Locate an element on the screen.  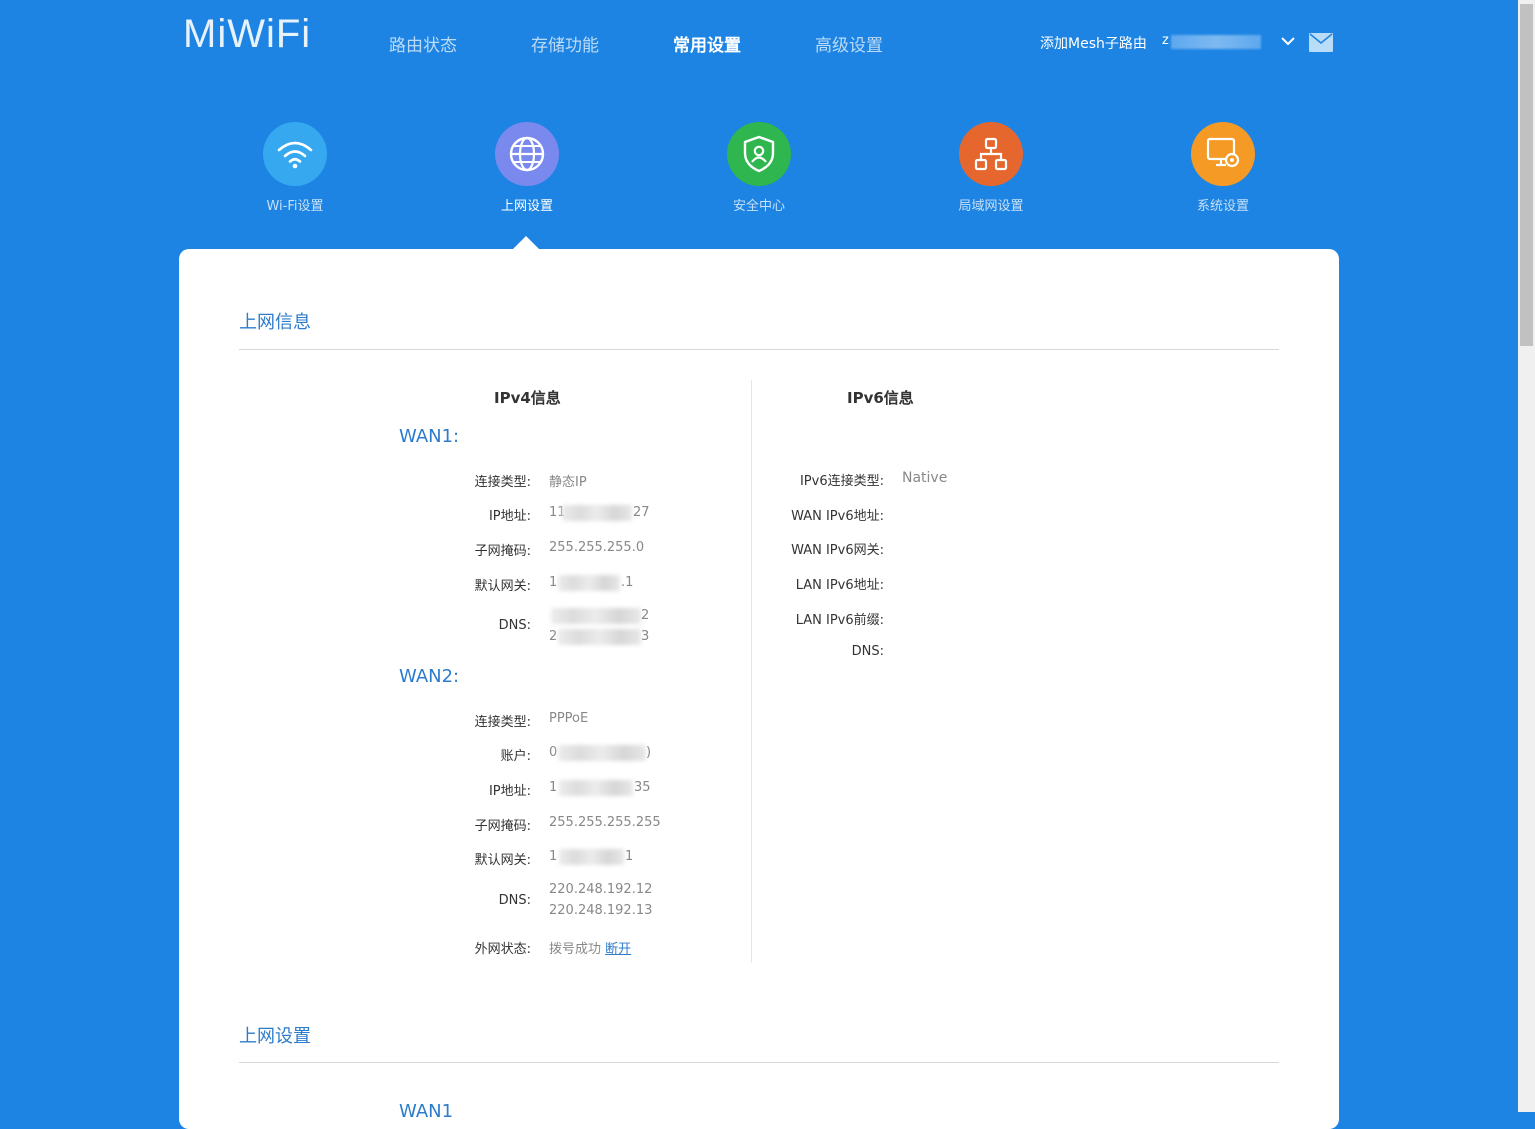
wan1-conn-type-label: 连接类型: is located at coordinates (502, 482).